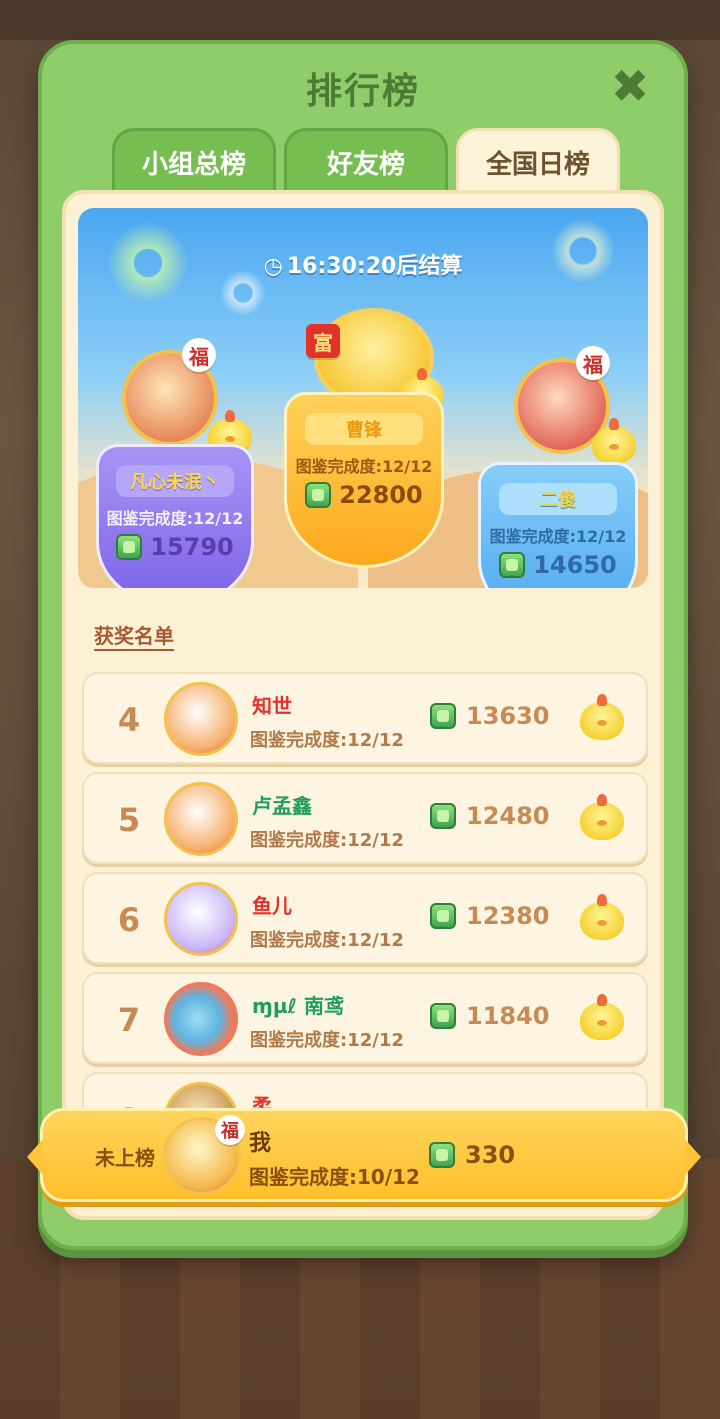 This screenshot has width=720, height=1419. I want to click on score-value: 12380, so click(508, 916).